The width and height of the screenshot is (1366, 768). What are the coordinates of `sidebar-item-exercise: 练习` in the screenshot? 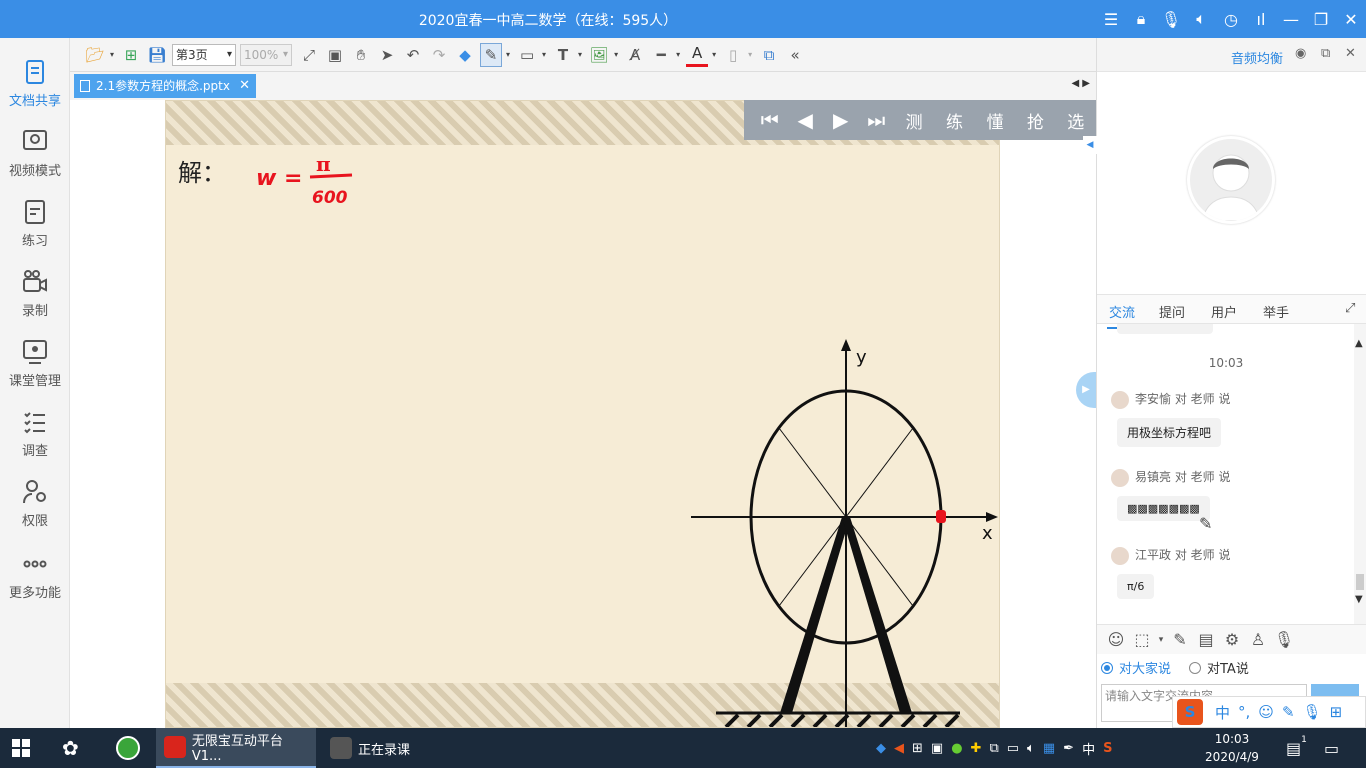 It's located at (35, 223).